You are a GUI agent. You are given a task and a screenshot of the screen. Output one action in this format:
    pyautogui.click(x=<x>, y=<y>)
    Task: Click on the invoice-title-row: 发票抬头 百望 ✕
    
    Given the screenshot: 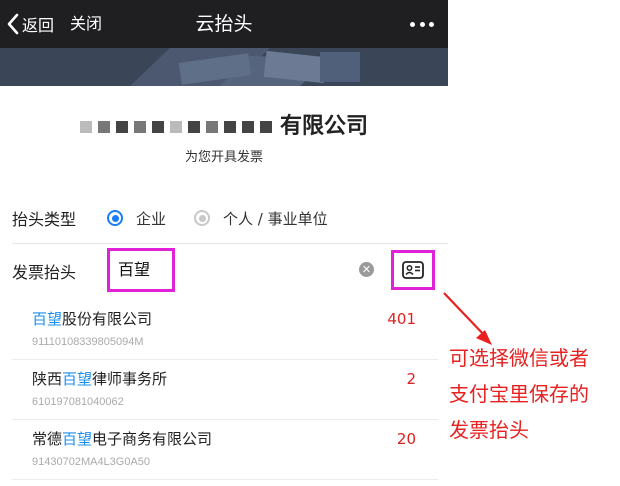 What is the action you would take?
    pyautogui.click(x=228, y=270)
    